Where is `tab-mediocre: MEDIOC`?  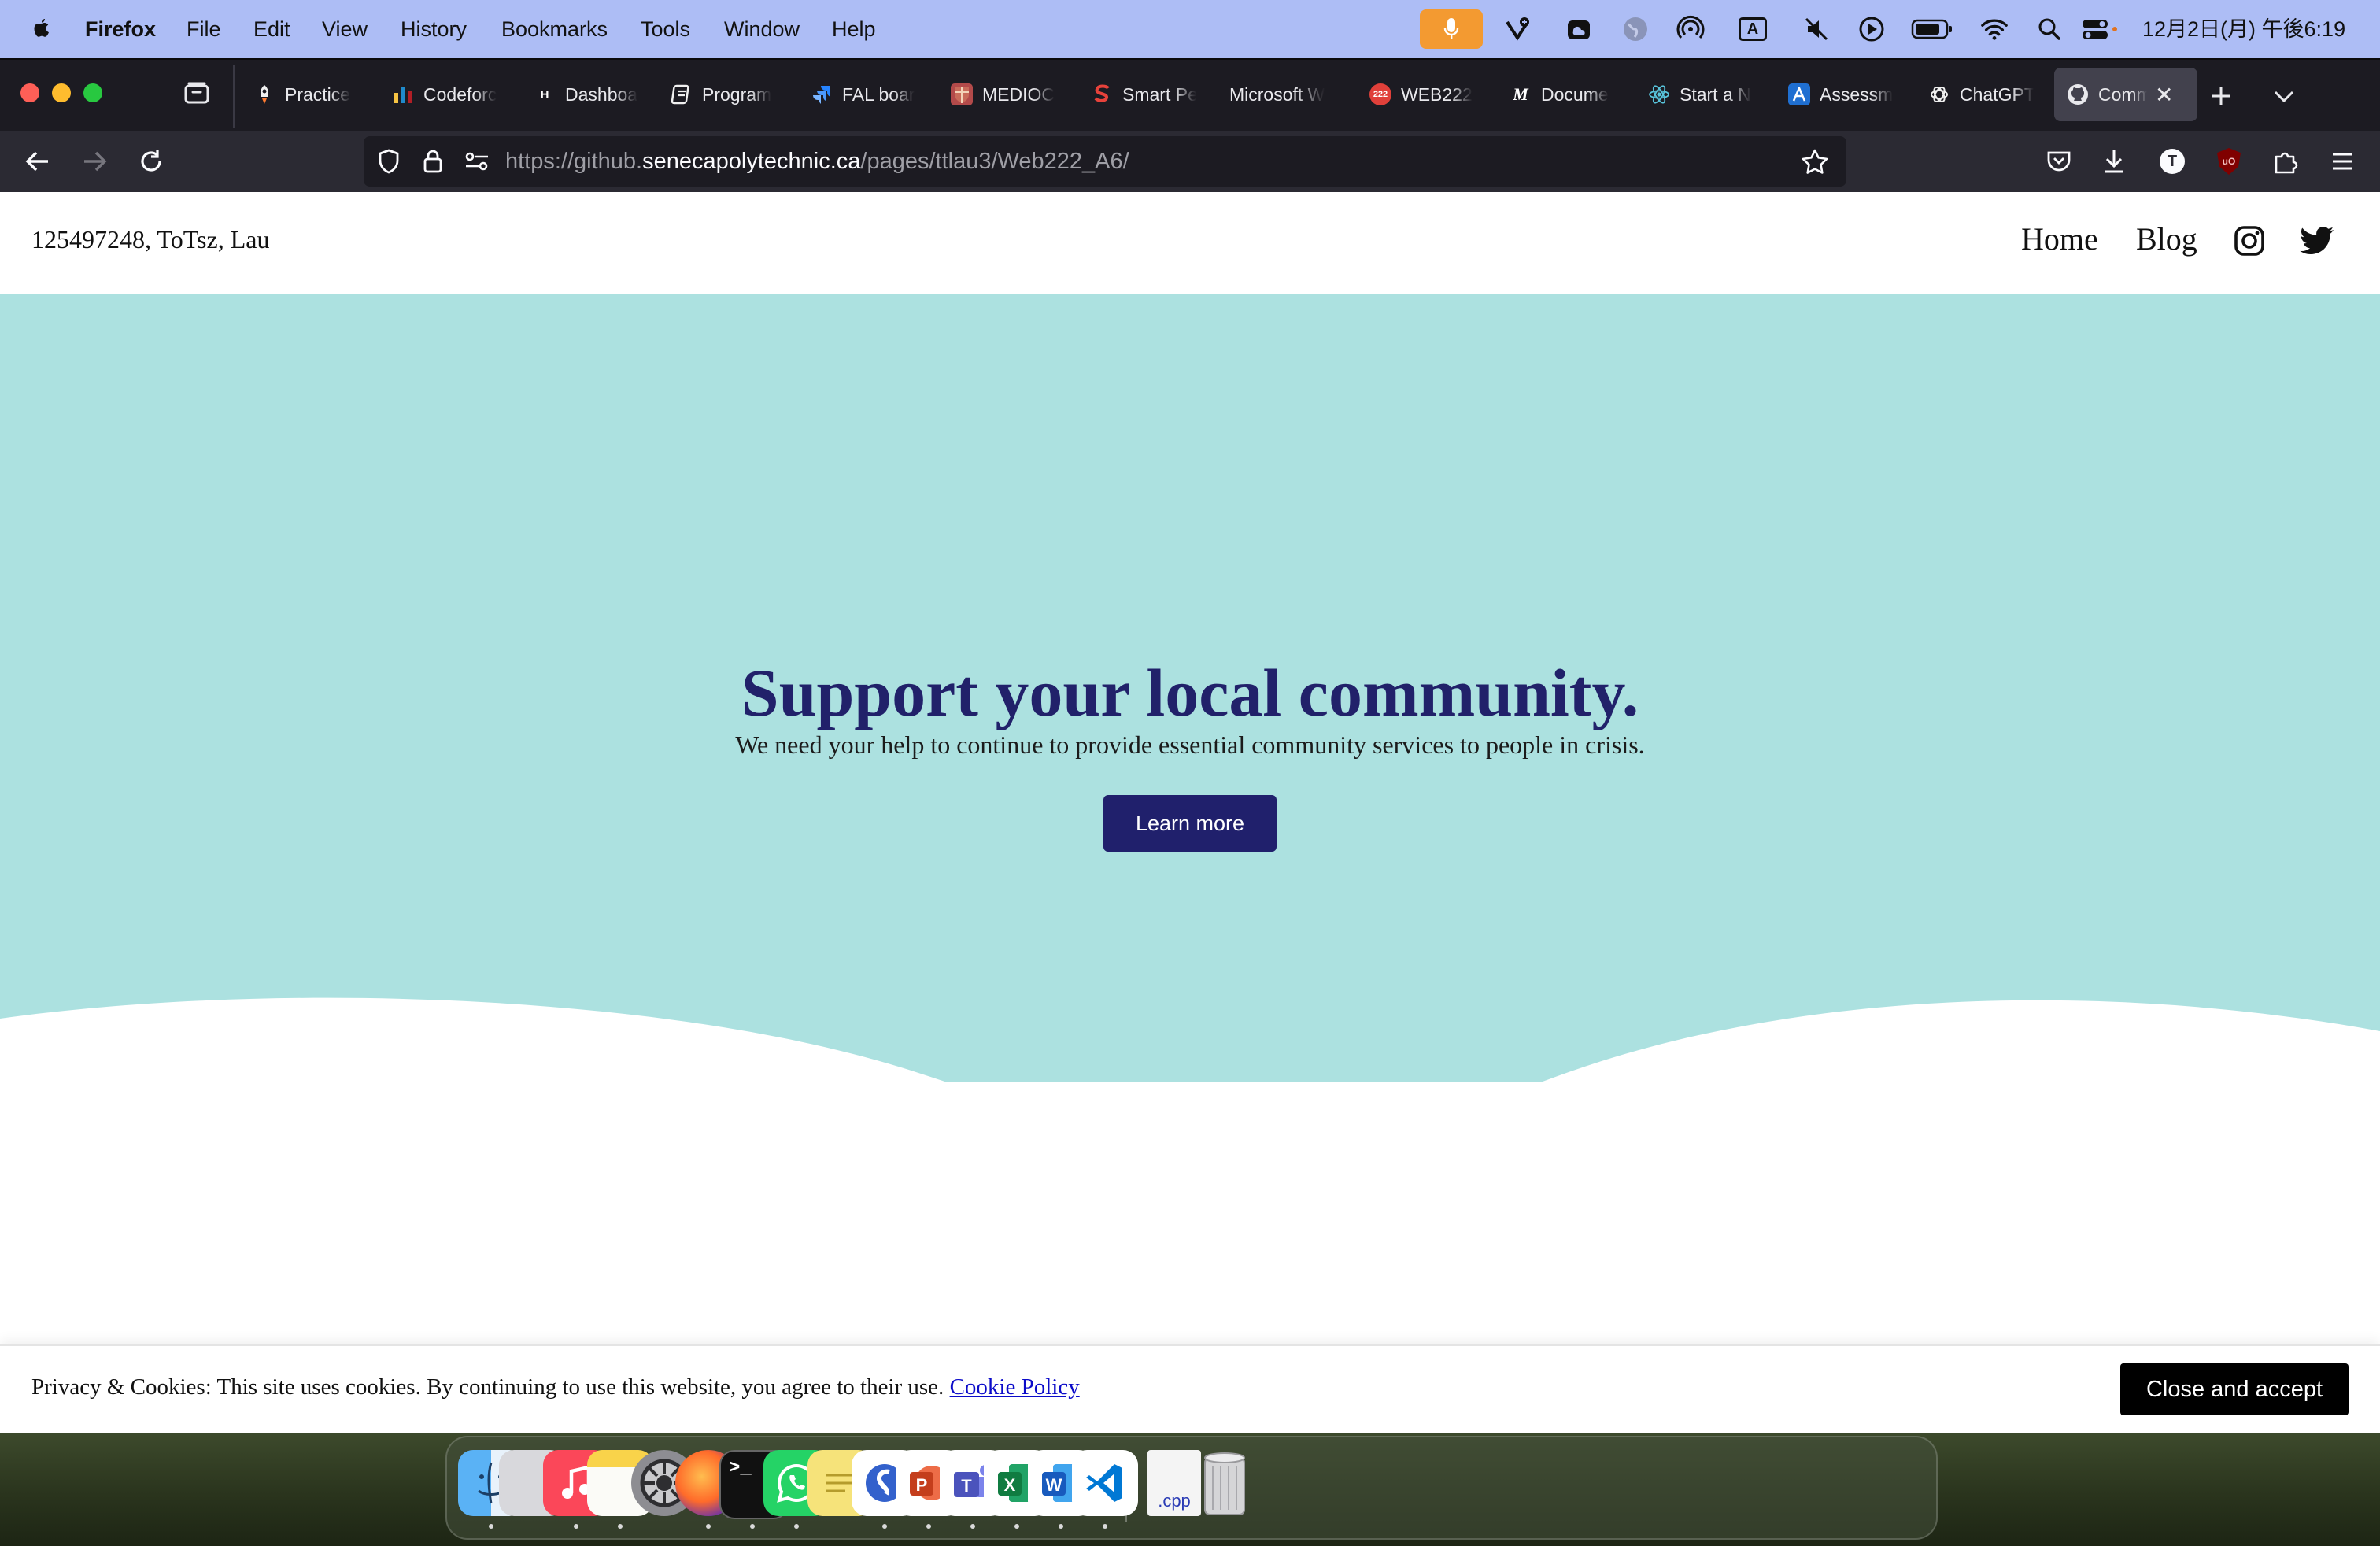
tab-mediocre: MEDIOC is located at coordinates (1004, 95).